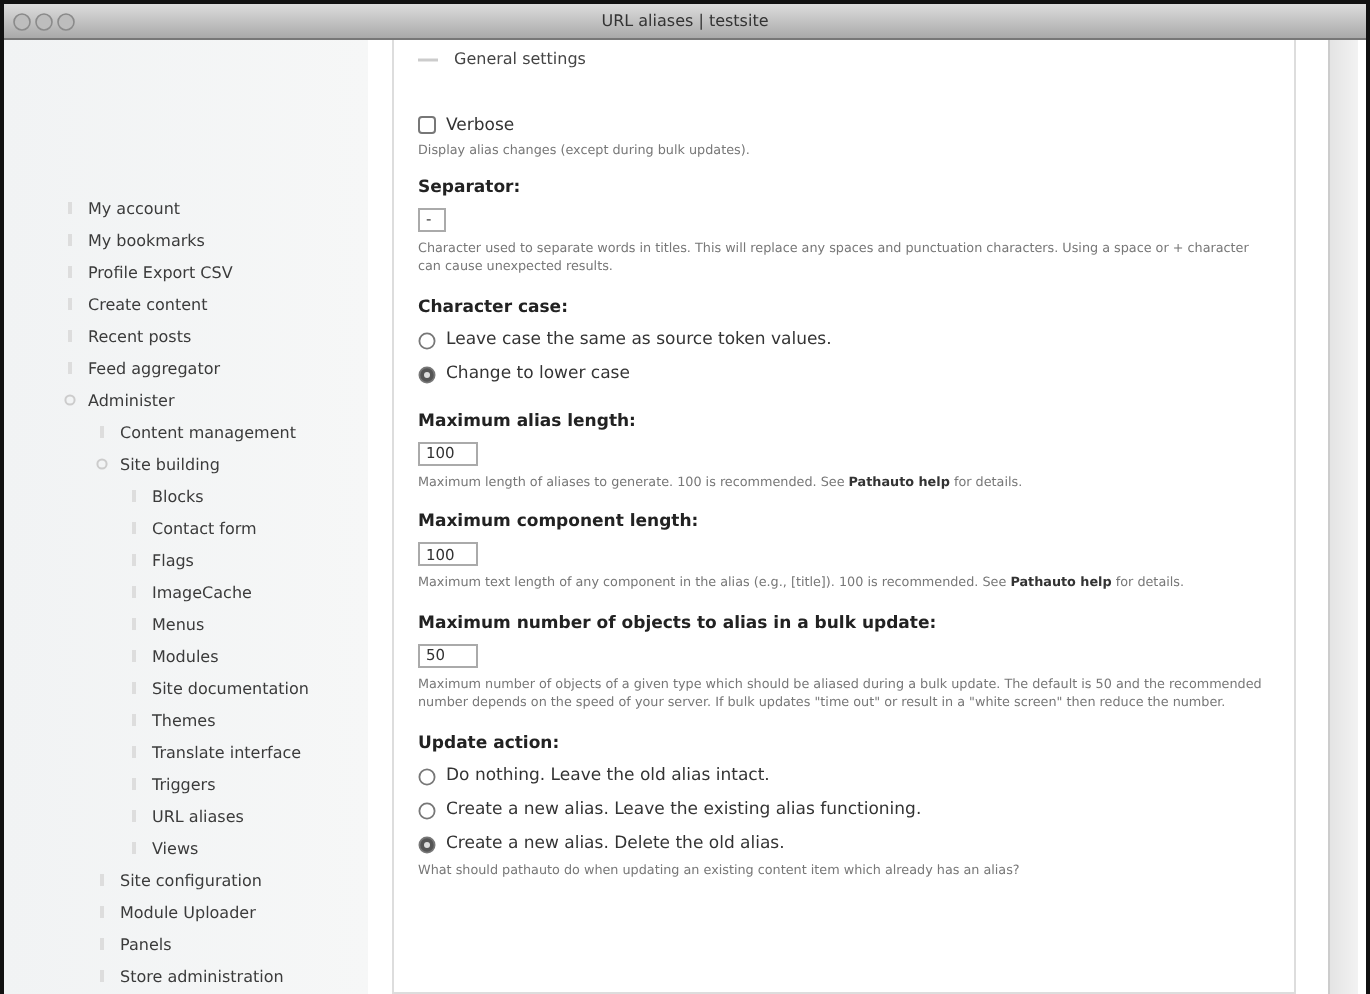 The height and width of the screenshot is (994, 1370). Describe the element at coordinates (685, 21) in the screenshot. I see `window-title: URL aliases | testsite` at that location.